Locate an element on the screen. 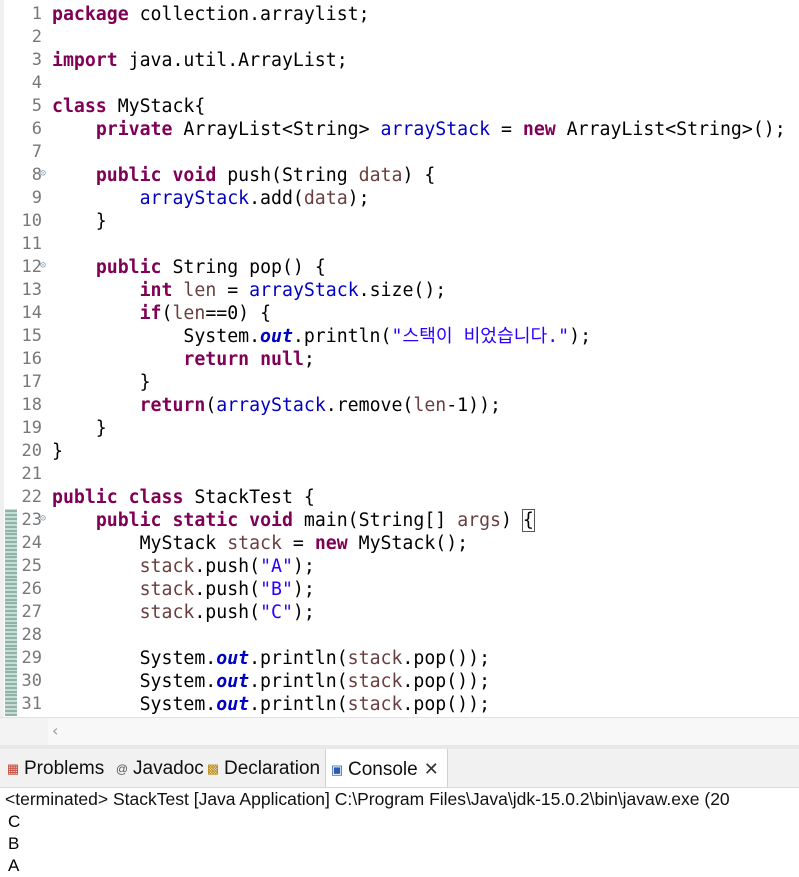  code-line: 20} is located at coordinates (399, 451).